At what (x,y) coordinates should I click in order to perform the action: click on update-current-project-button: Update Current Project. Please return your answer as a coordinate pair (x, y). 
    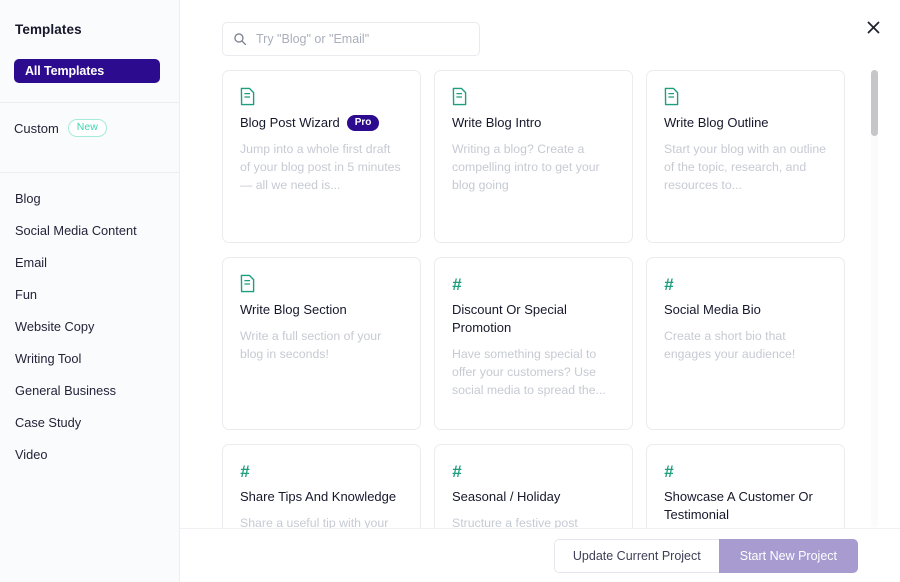
    Looking at the image, I should click on (636, 555).